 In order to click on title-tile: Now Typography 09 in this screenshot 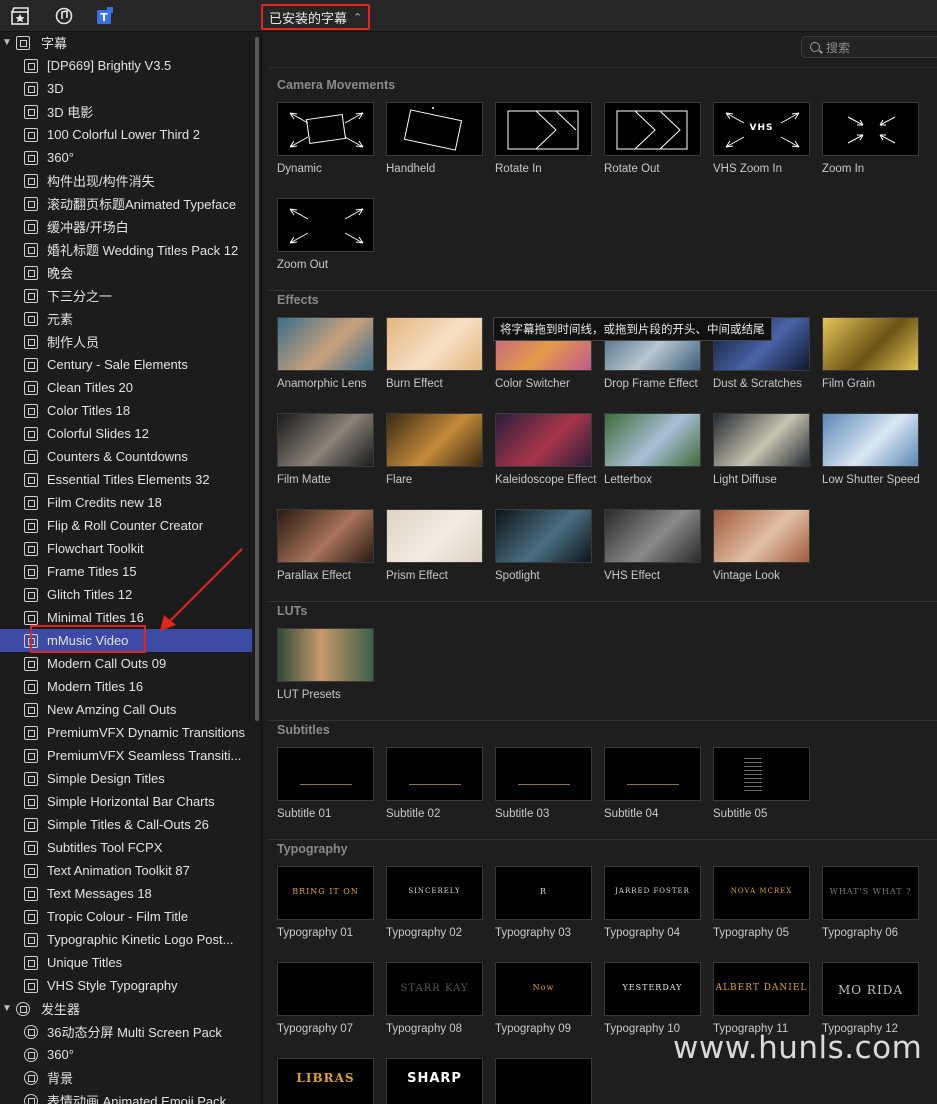, I will do `click(546, 999)`.